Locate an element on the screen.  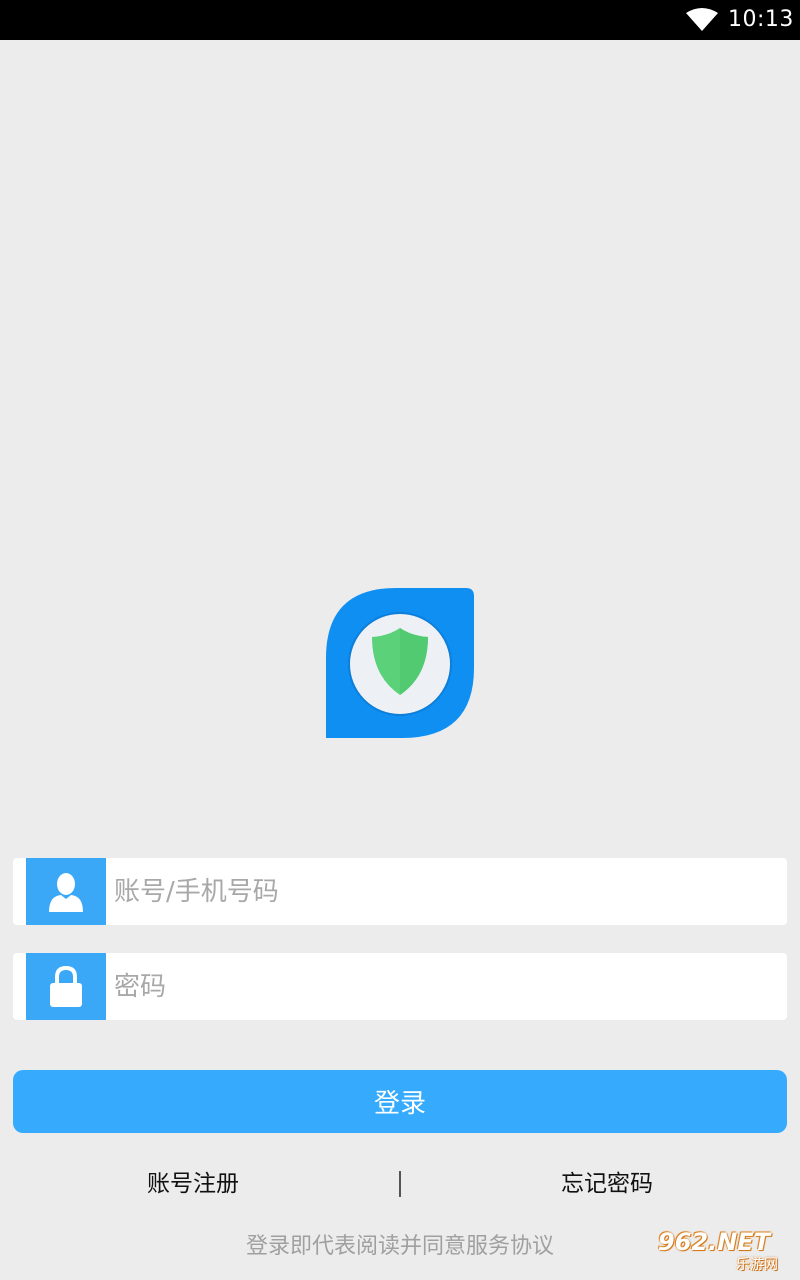
wifi-icon is located at coordinates (702, 22).